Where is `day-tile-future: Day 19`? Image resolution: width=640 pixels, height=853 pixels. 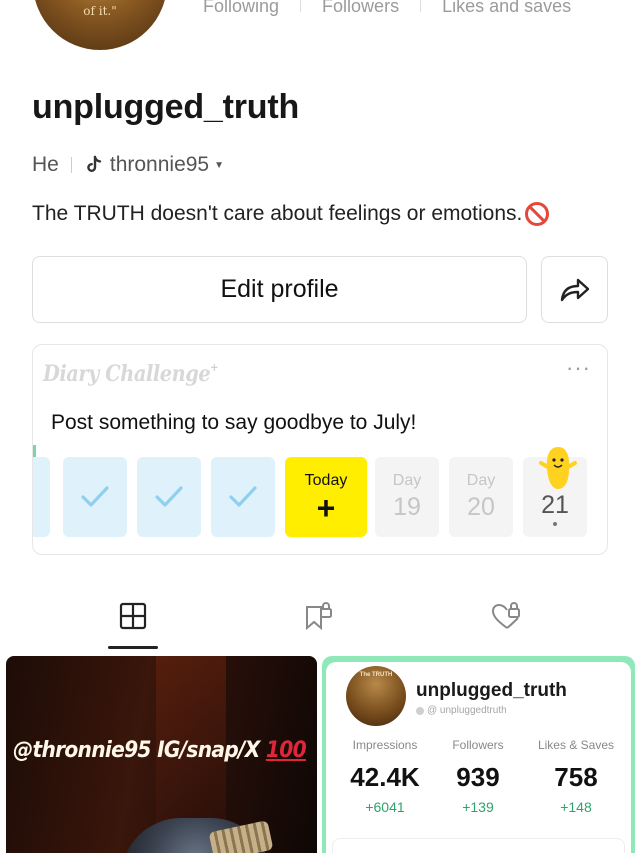 day-tile-future: Day 19 is located at coordinates (407, 497).